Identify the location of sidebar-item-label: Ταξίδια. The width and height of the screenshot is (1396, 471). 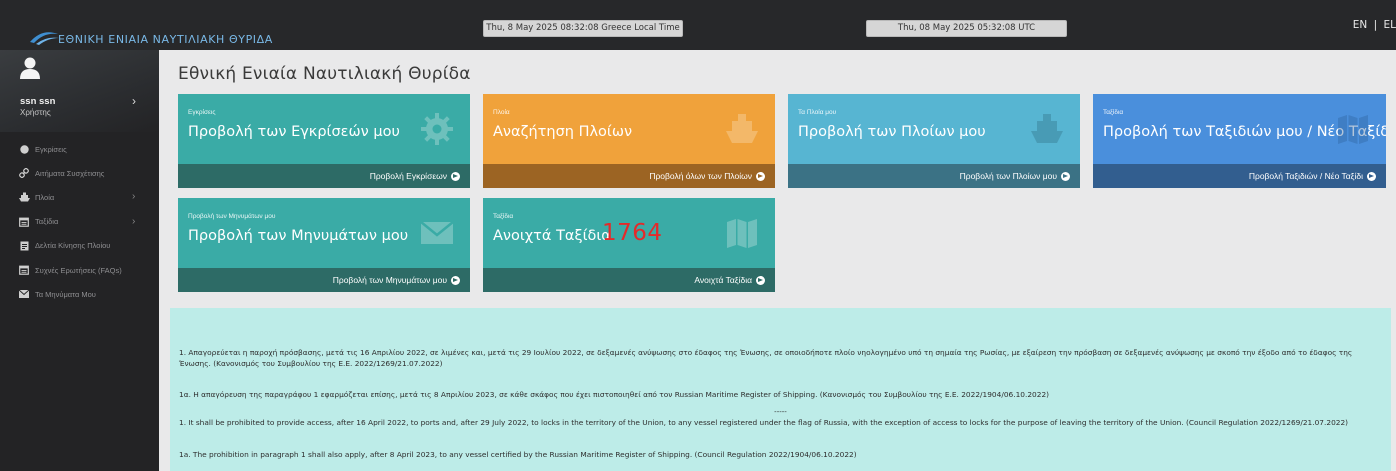
(47, 222).